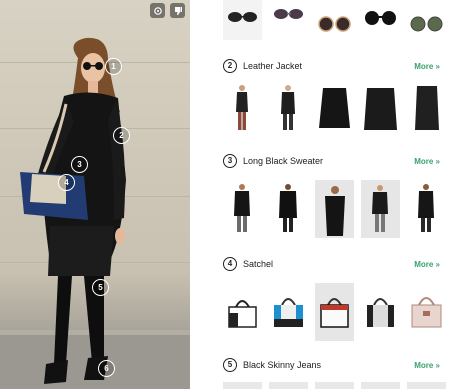 The width and height of the screenshot is (450, 389). I want to click on product-row-jeans, so click(334, 385).